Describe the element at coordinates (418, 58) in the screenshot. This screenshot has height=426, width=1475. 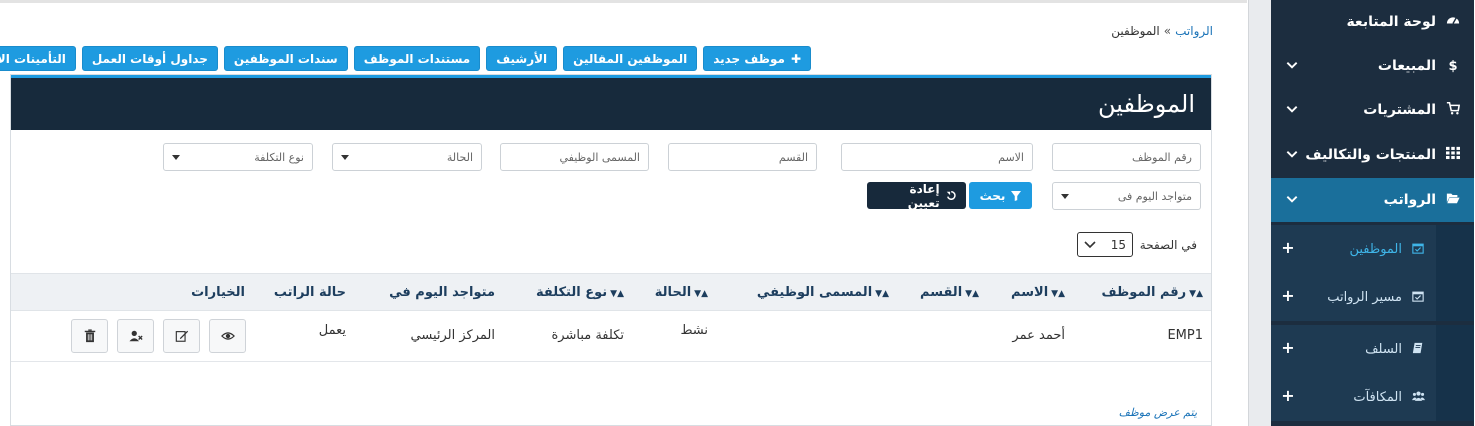
I see `employee-documents-button: مستندات الموظف` at that location.